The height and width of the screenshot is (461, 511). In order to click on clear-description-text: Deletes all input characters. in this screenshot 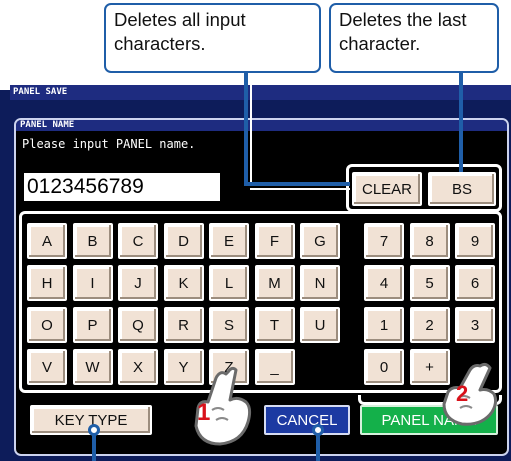, I will do `click(180, 31)`.